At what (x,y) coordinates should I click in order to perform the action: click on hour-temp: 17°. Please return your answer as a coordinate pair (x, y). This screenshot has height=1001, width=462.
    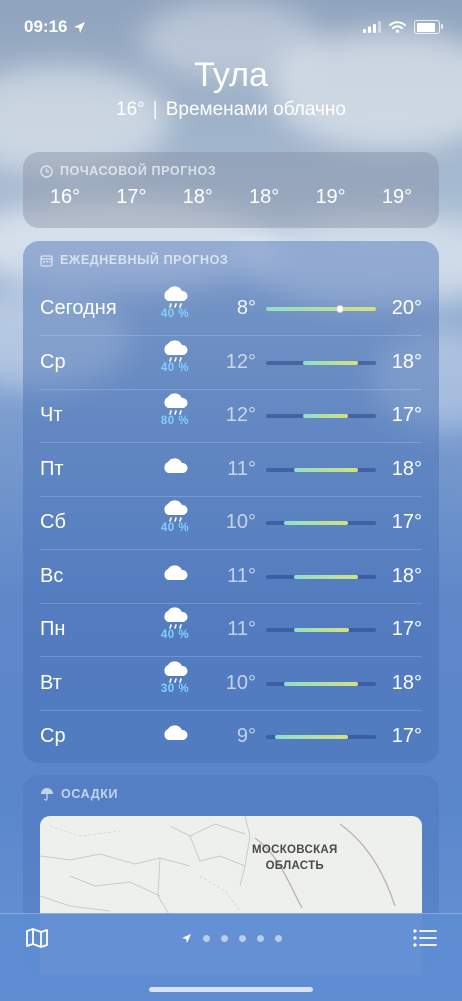
    Looking at the image, I should click on (131, 197).